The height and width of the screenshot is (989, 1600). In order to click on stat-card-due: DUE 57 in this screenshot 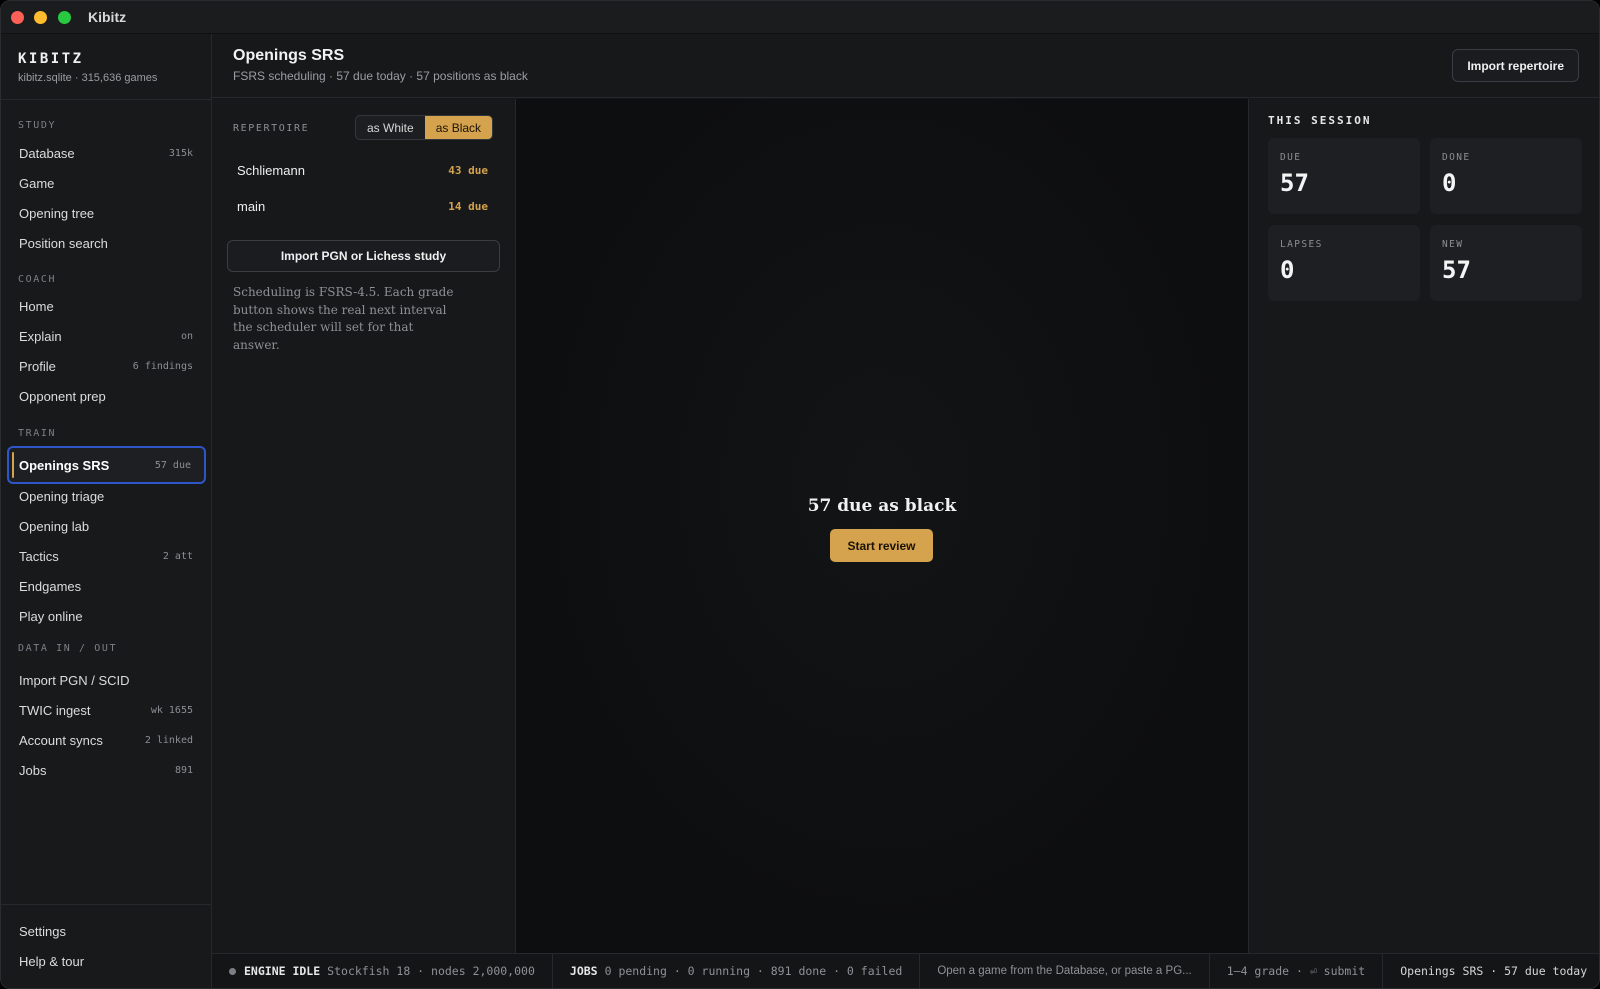, I will do `click(1344, 176)`.